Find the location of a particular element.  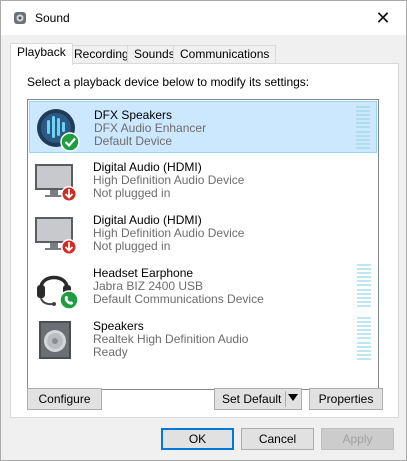

close-icon: ✕ is located at coordinates (383, 17).